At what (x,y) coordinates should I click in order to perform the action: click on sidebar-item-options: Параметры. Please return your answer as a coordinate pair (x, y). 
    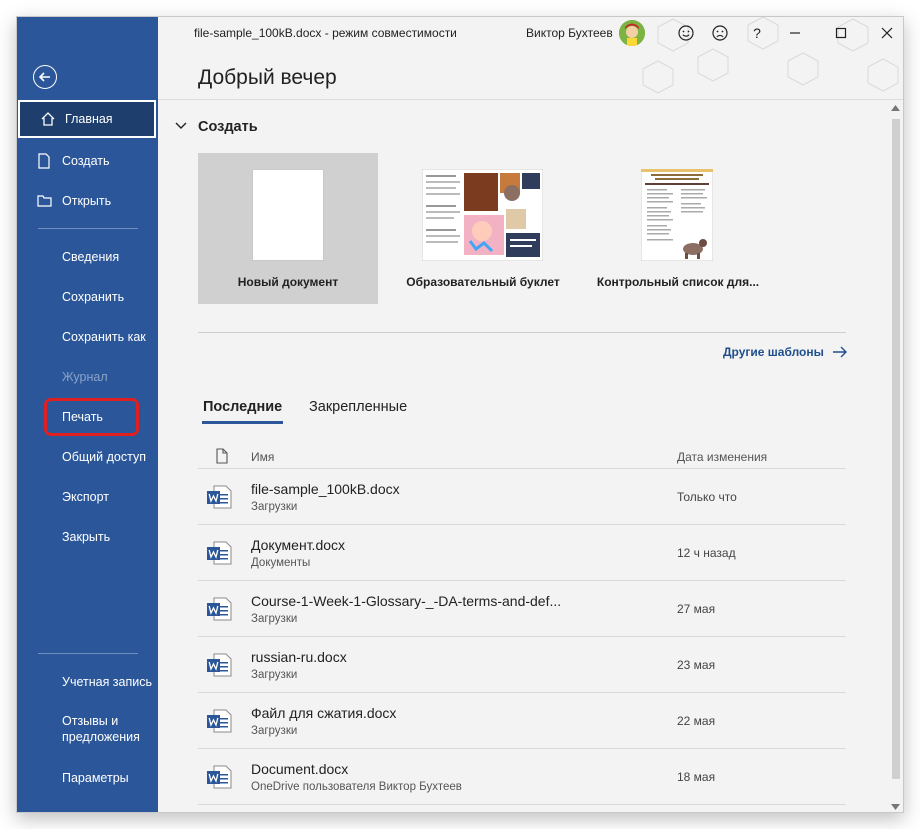
    Looking at the image, I should click on (87, 778).